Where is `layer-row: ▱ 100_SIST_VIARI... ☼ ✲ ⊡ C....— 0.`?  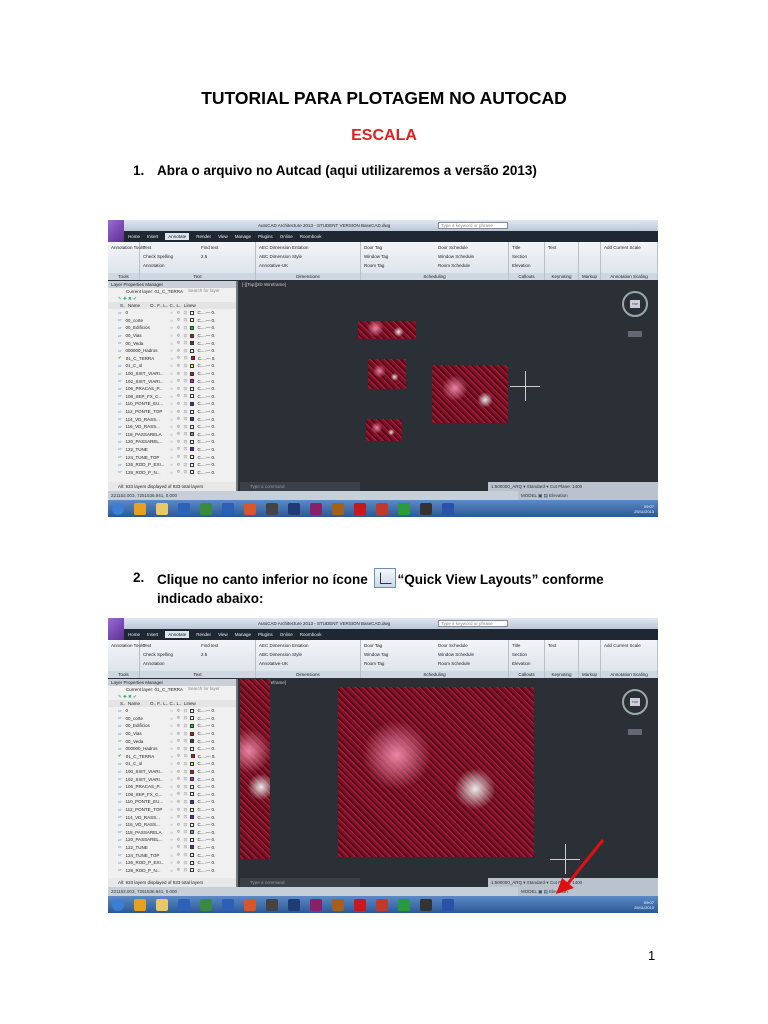 layer-row: ▱ 100_SIST_VIARI... ☼ ✲ ⊡ C....— 0. is located at coordinates (172, 374).